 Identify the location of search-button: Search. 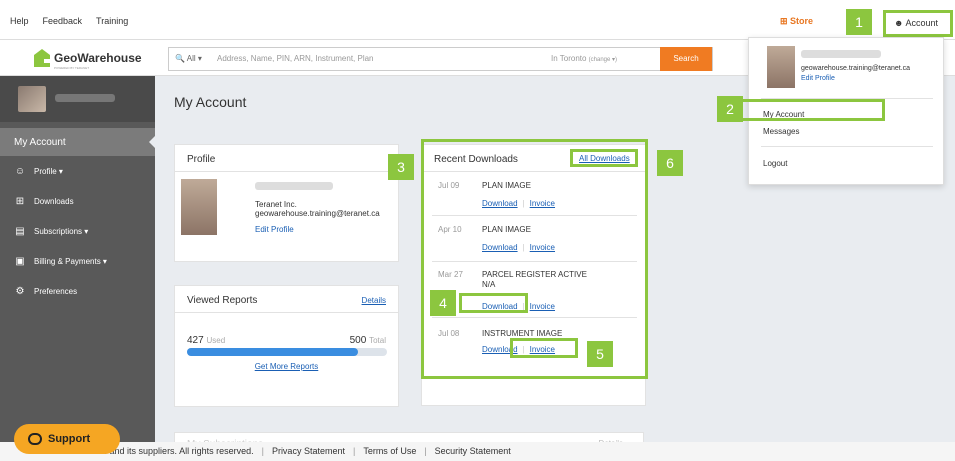
(686, 59).